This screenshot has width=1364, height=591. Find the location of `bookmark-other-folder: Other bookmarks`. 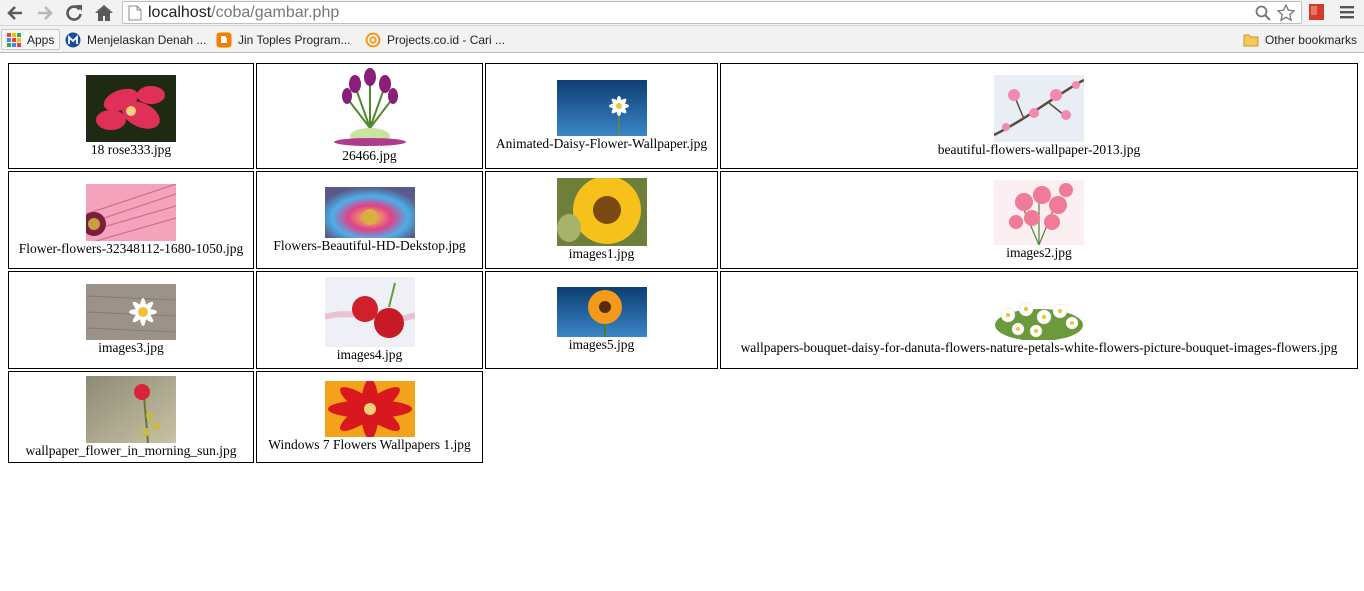

bookmark-other-folder: Other bookmarks is located at coordinates (1300, 39).